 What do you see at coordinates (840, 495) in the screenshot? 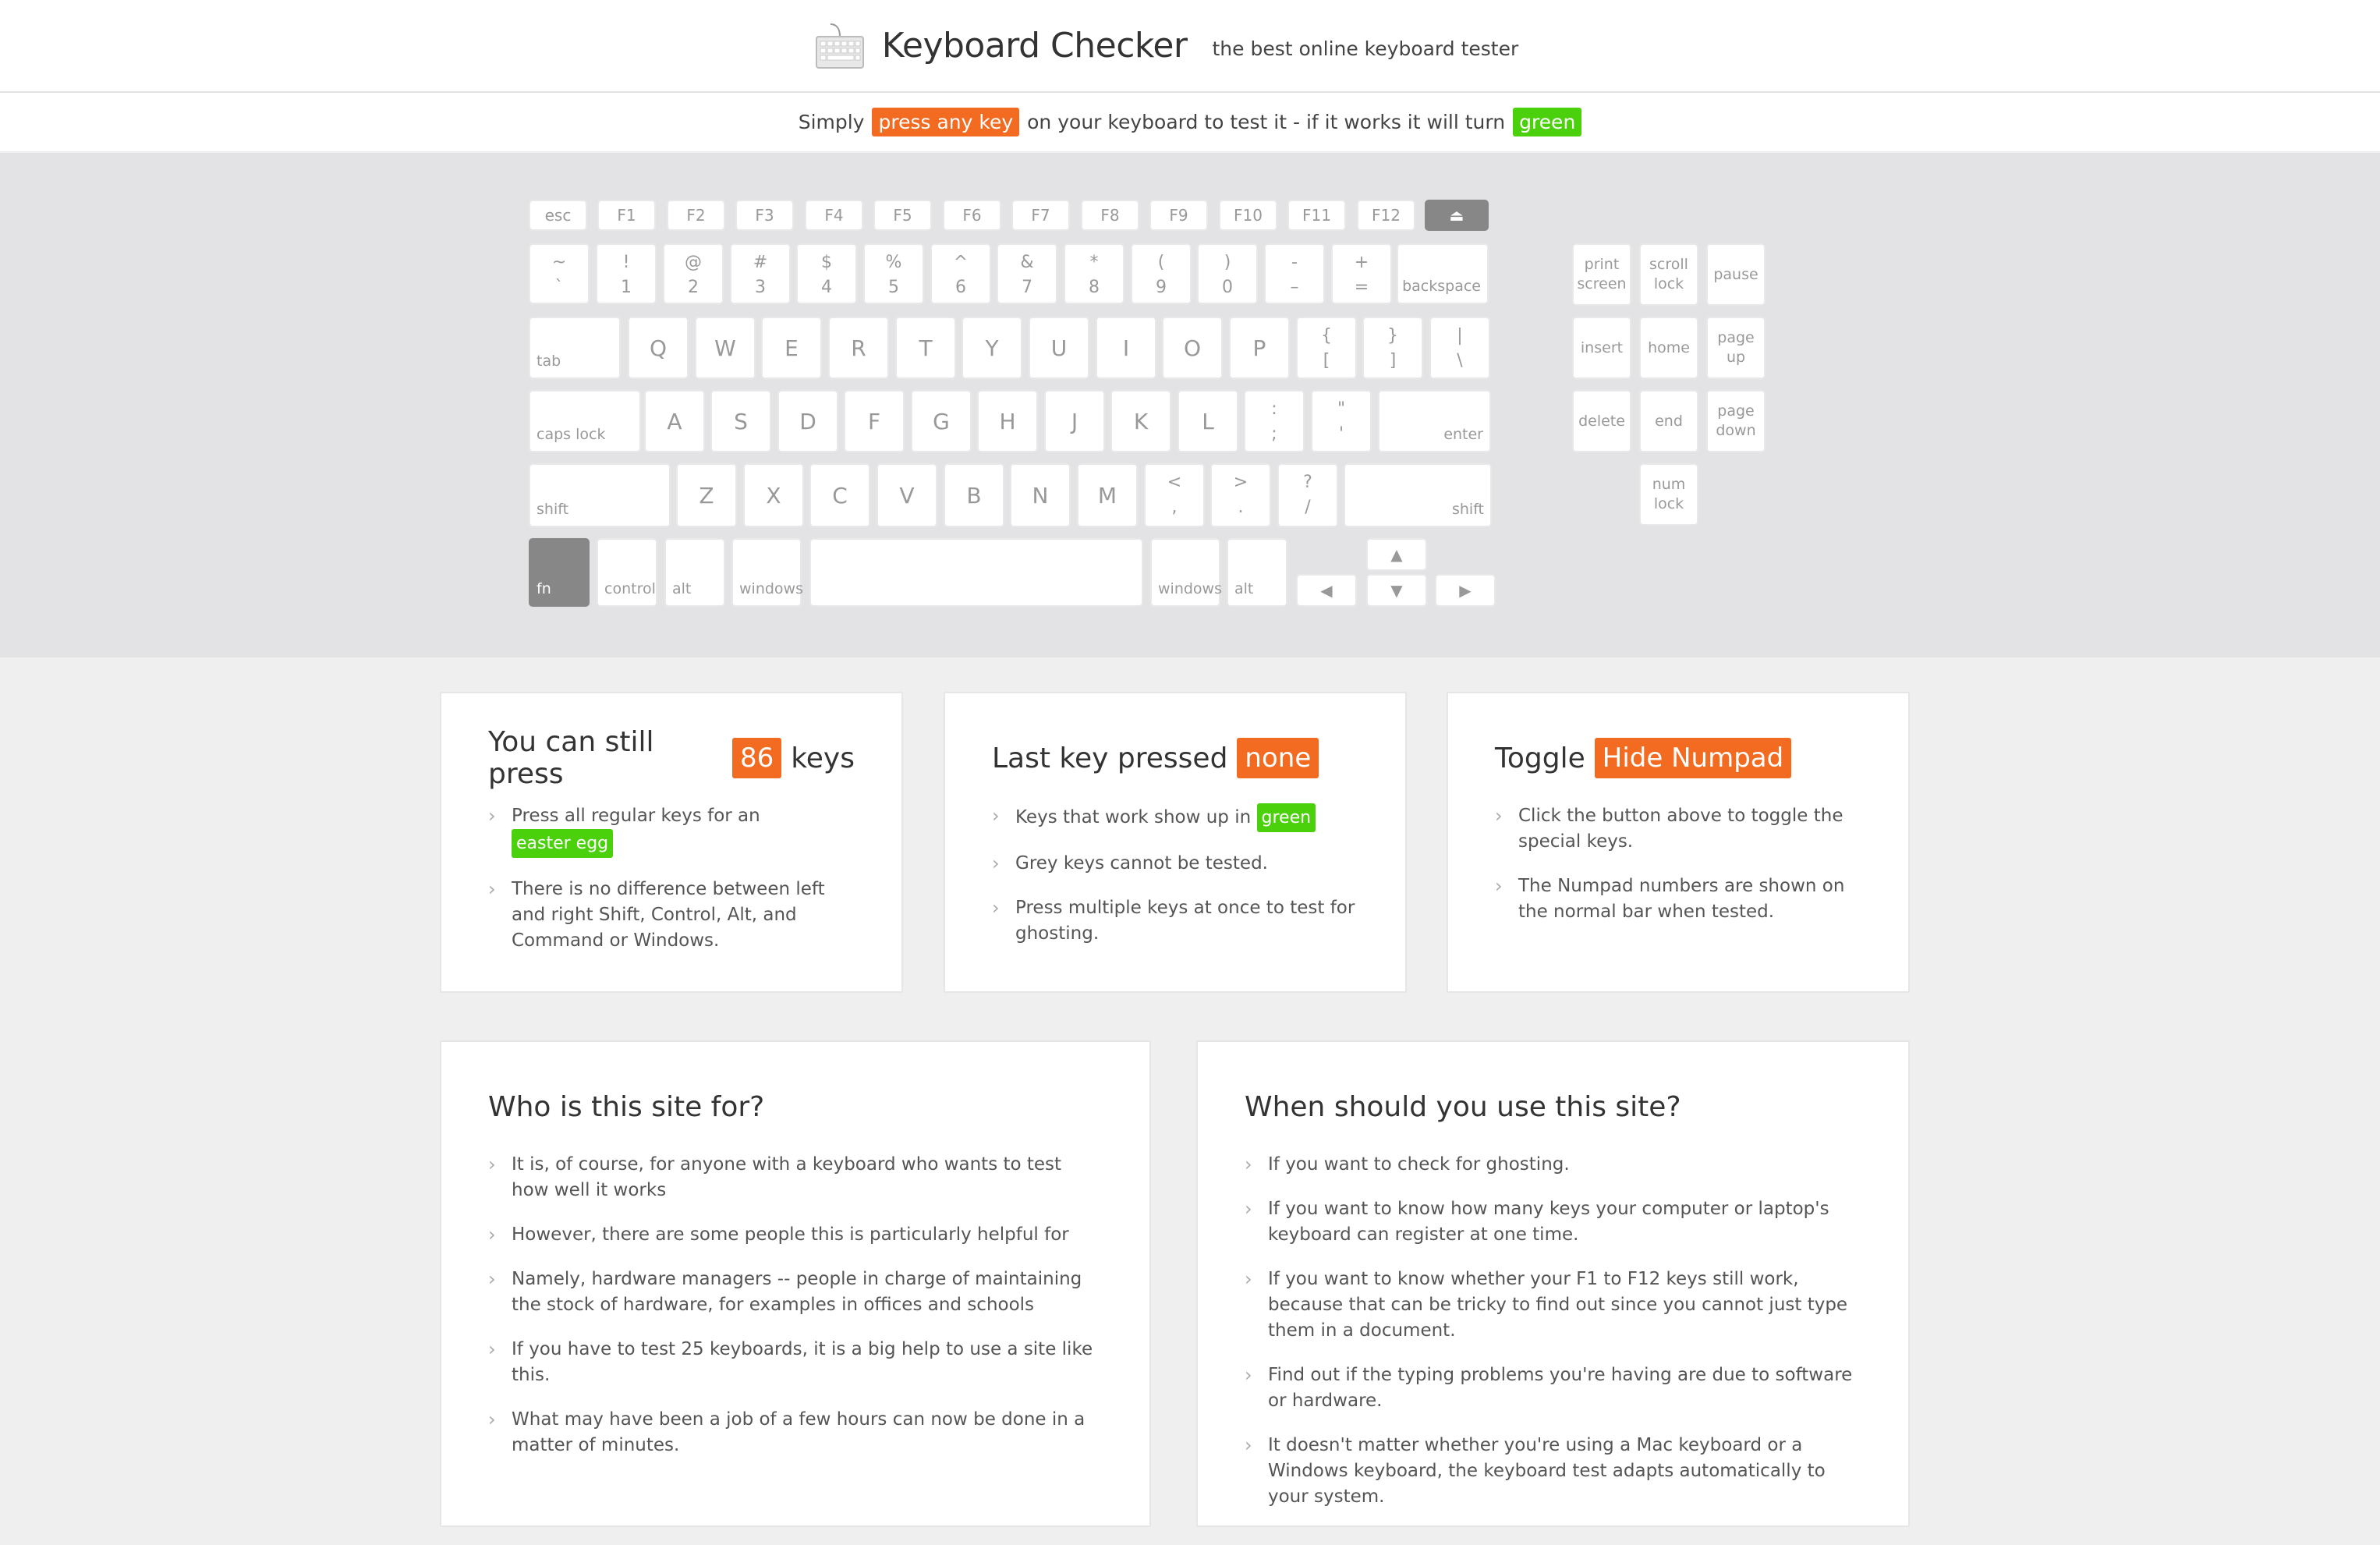
I see `key-c: C` at bounding box center [840, 495].